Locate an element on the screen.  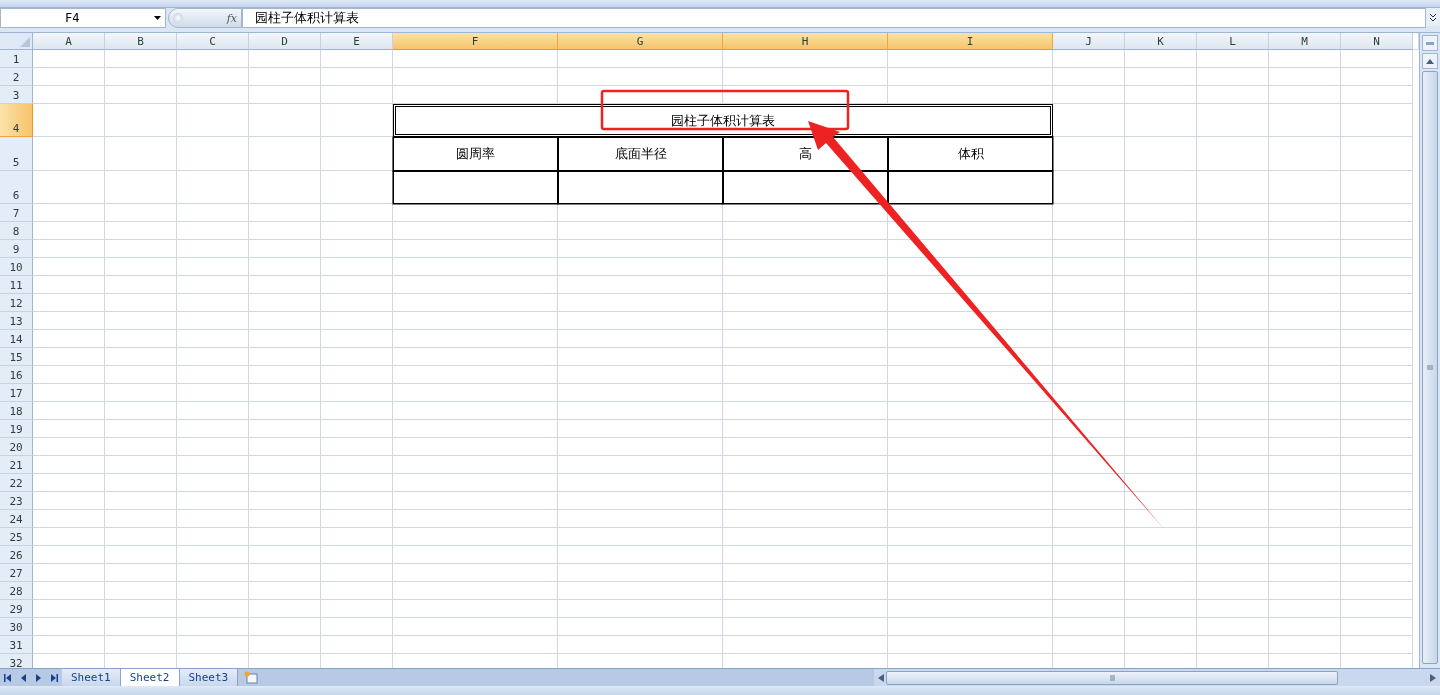
column-header: N is located at coordinates (1377, 41).